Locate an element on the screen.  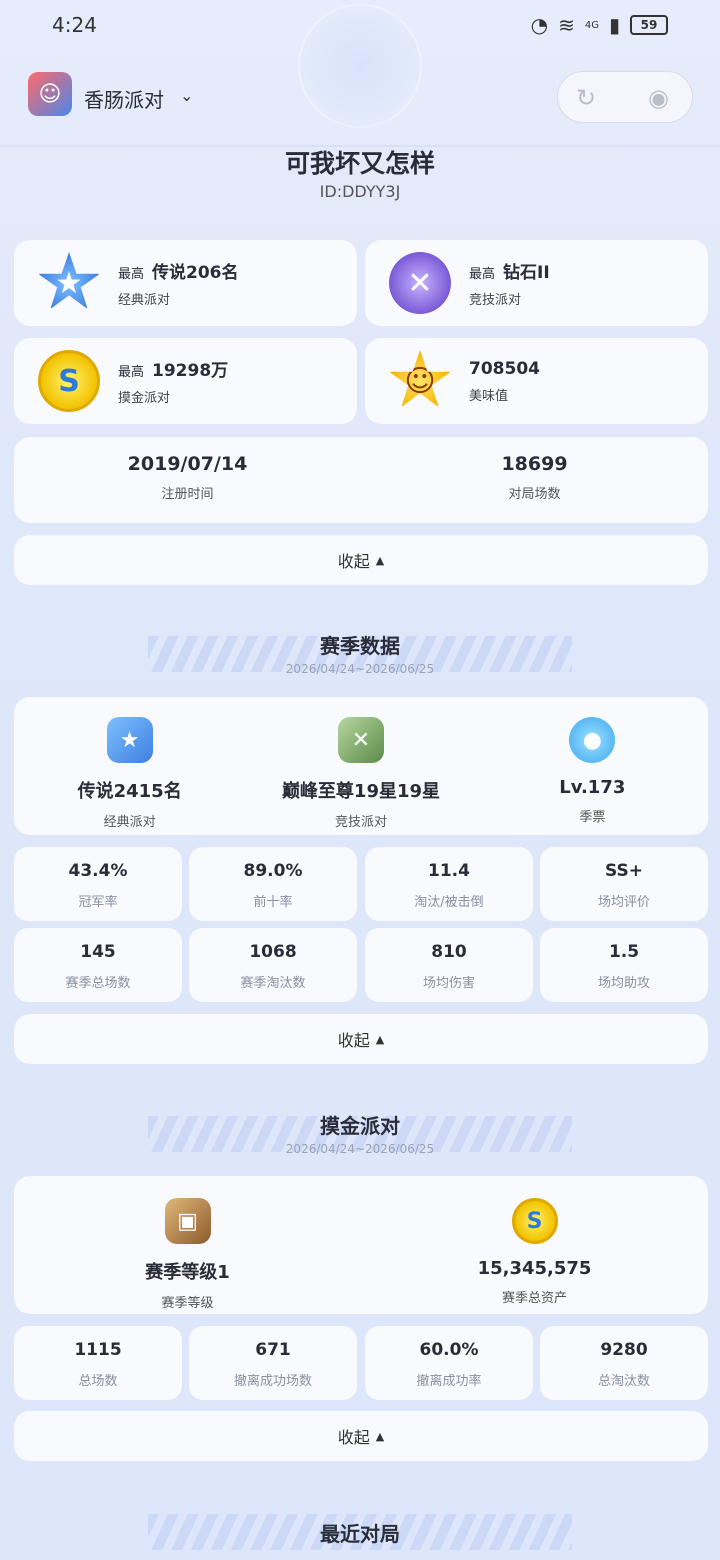
signal-icon: ▮ is located at coordinates (614, 25).